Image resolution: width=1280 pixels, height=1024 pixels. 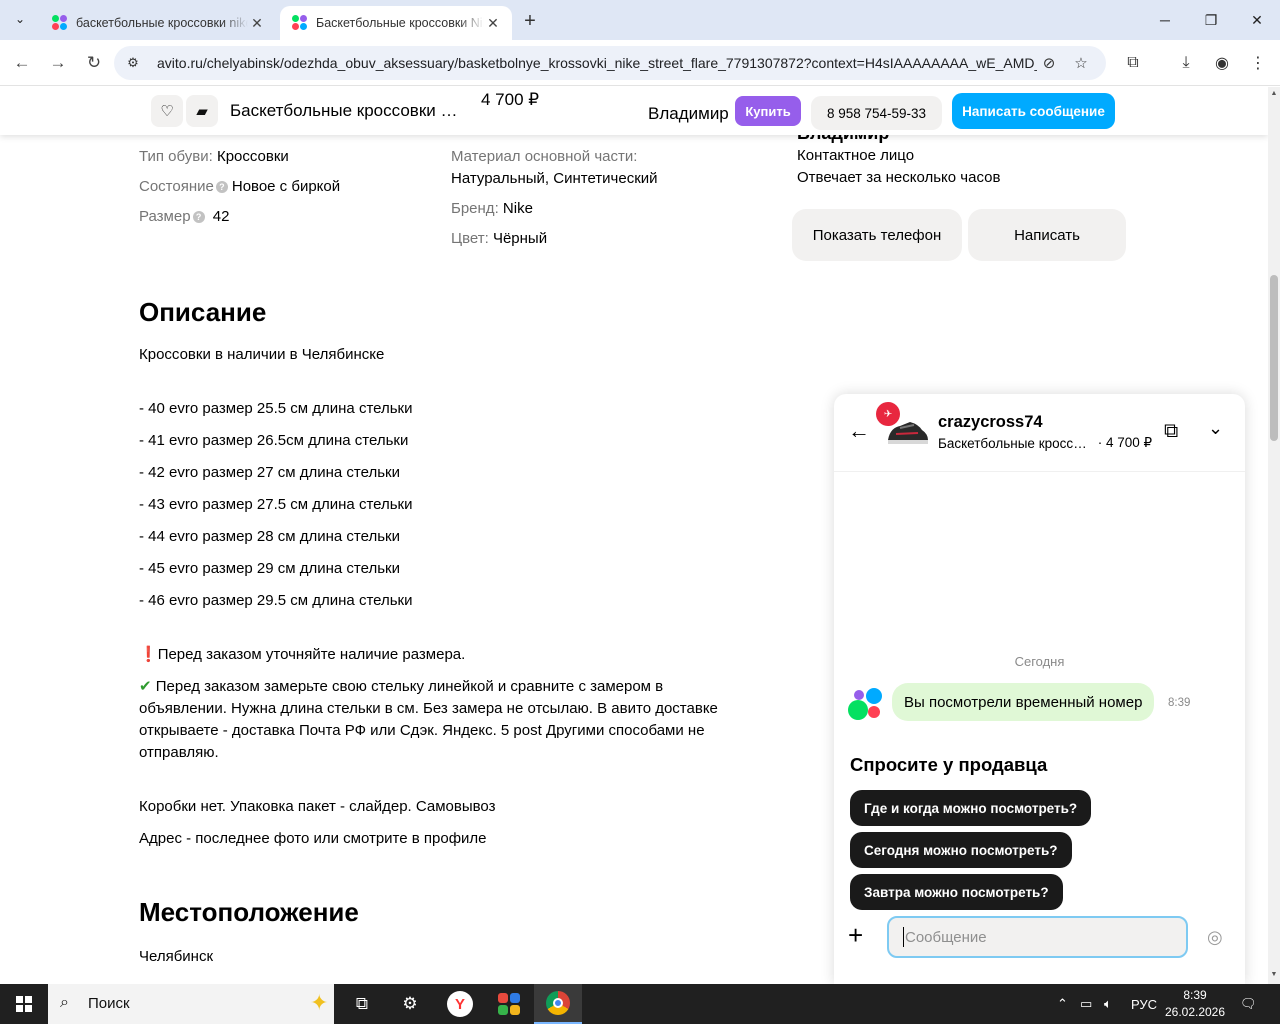 I want to click on param-shoe-type: Тип обуви: Кроссовки, so click(x=214, y=156).